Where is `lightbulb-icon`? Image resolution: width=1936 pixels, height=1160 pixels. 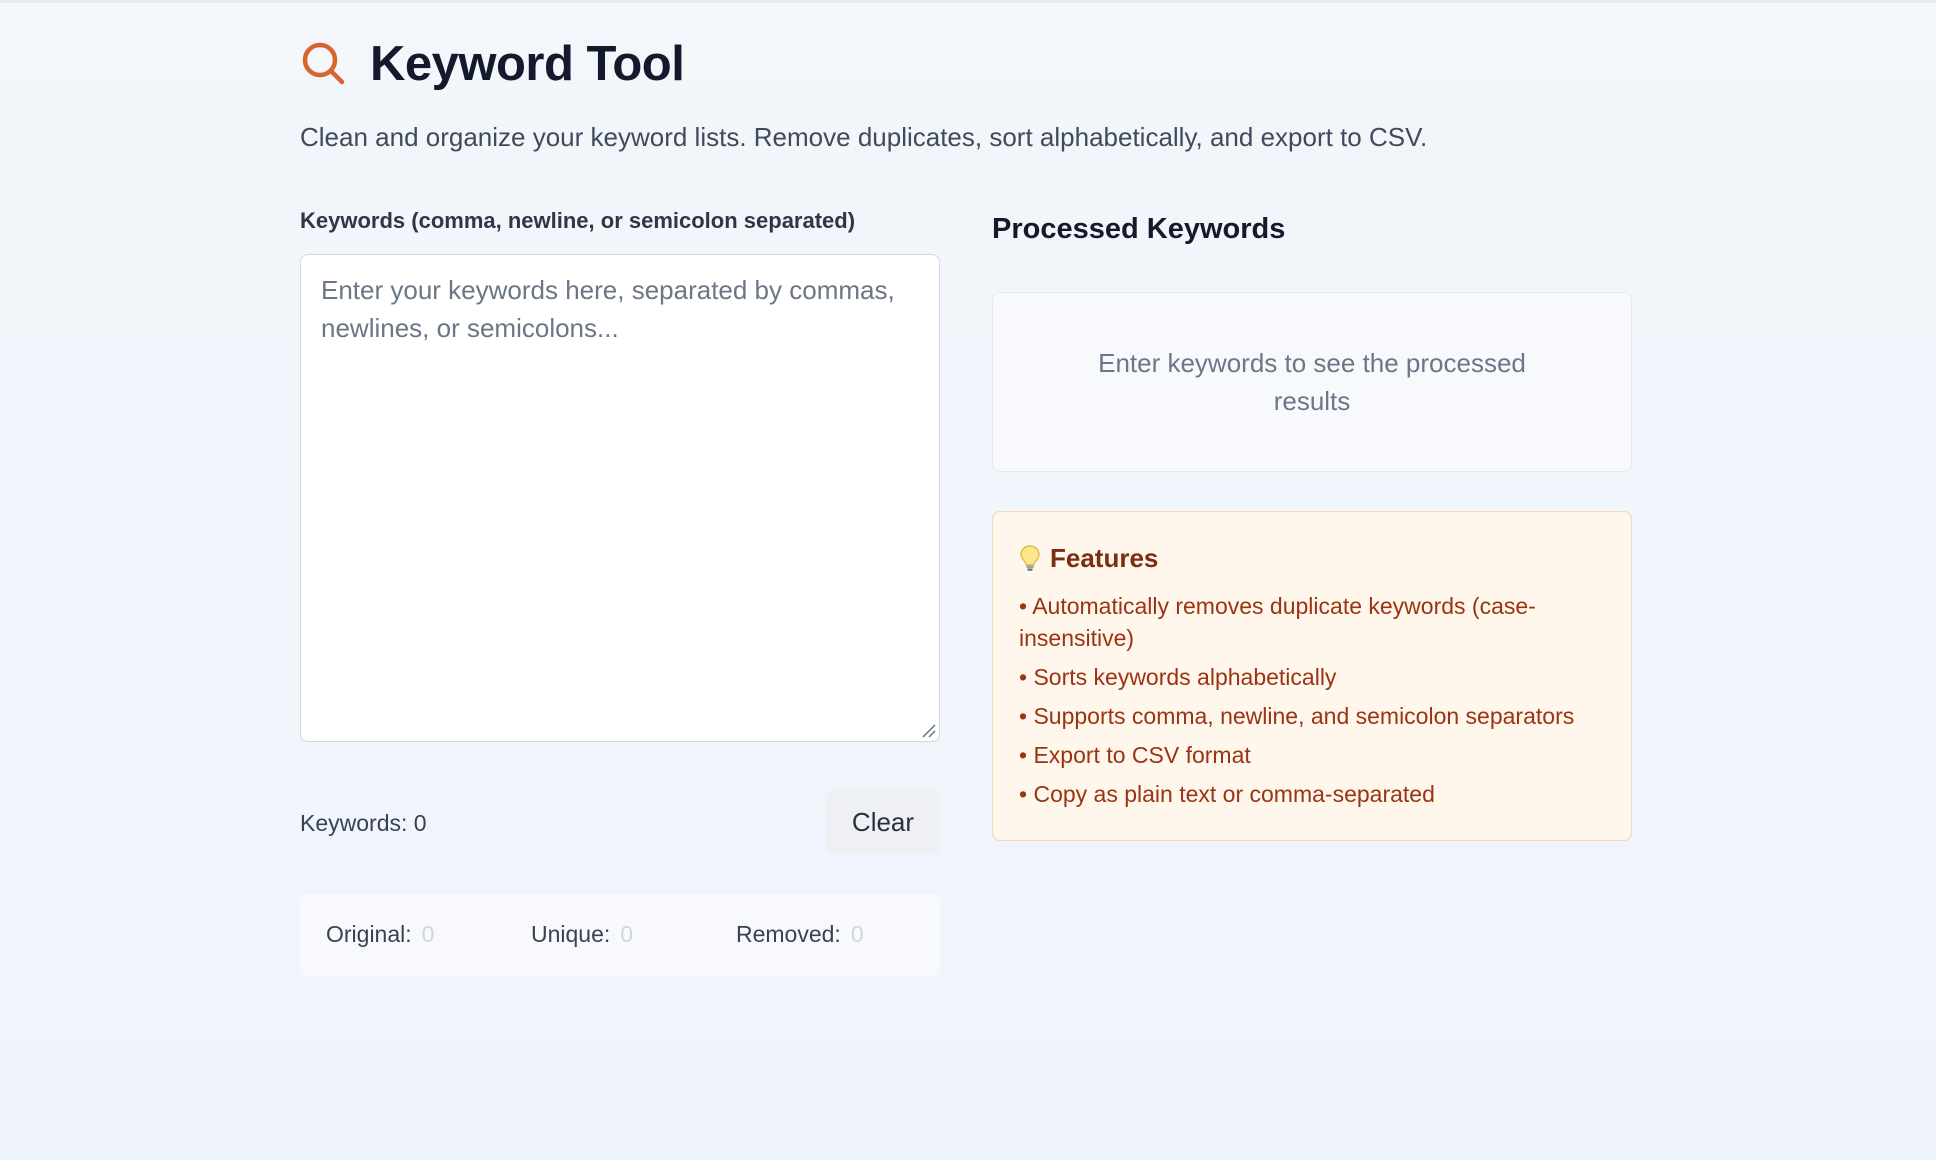 lightbulb-icon is located at coordinates (1030, 558).